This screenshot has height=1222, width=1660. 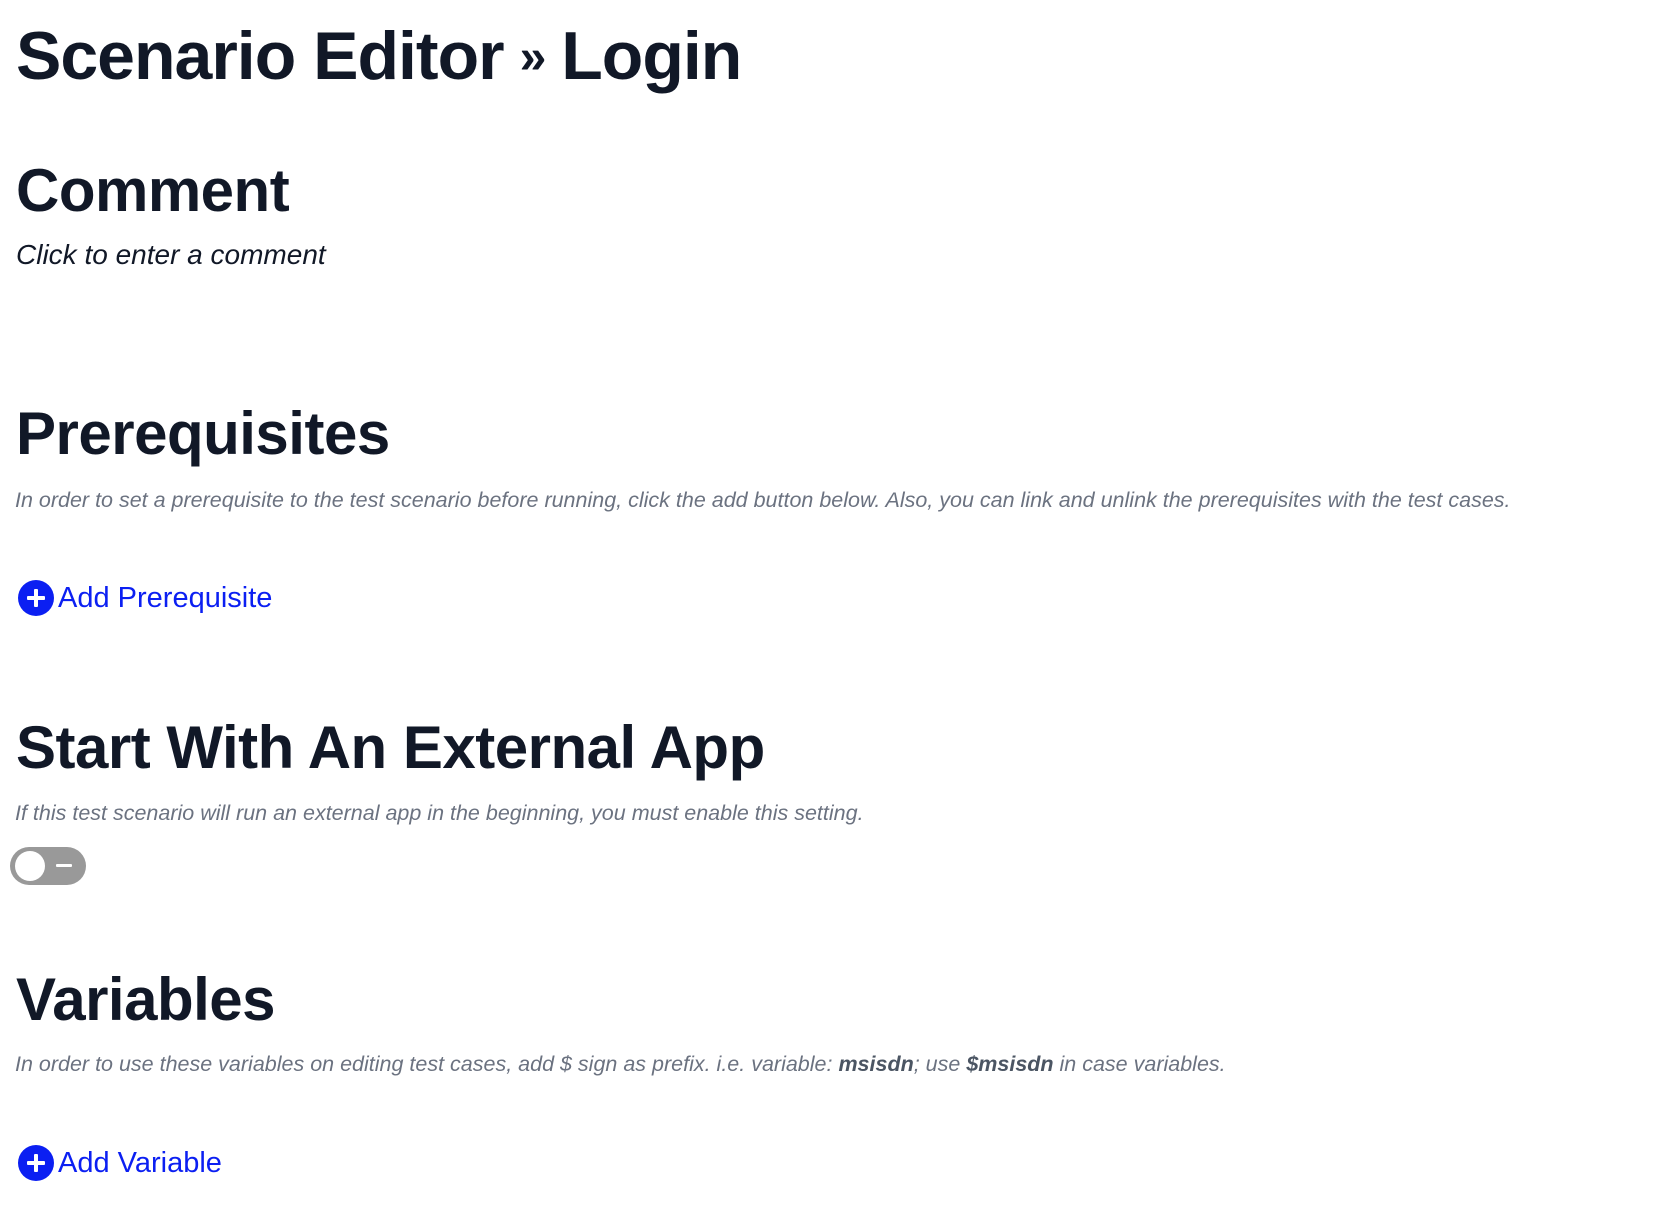 What do you see at coordinates (64, 865) in the screenshot?
I see `toggle-off-indicator` at bounding box center [64, 865].